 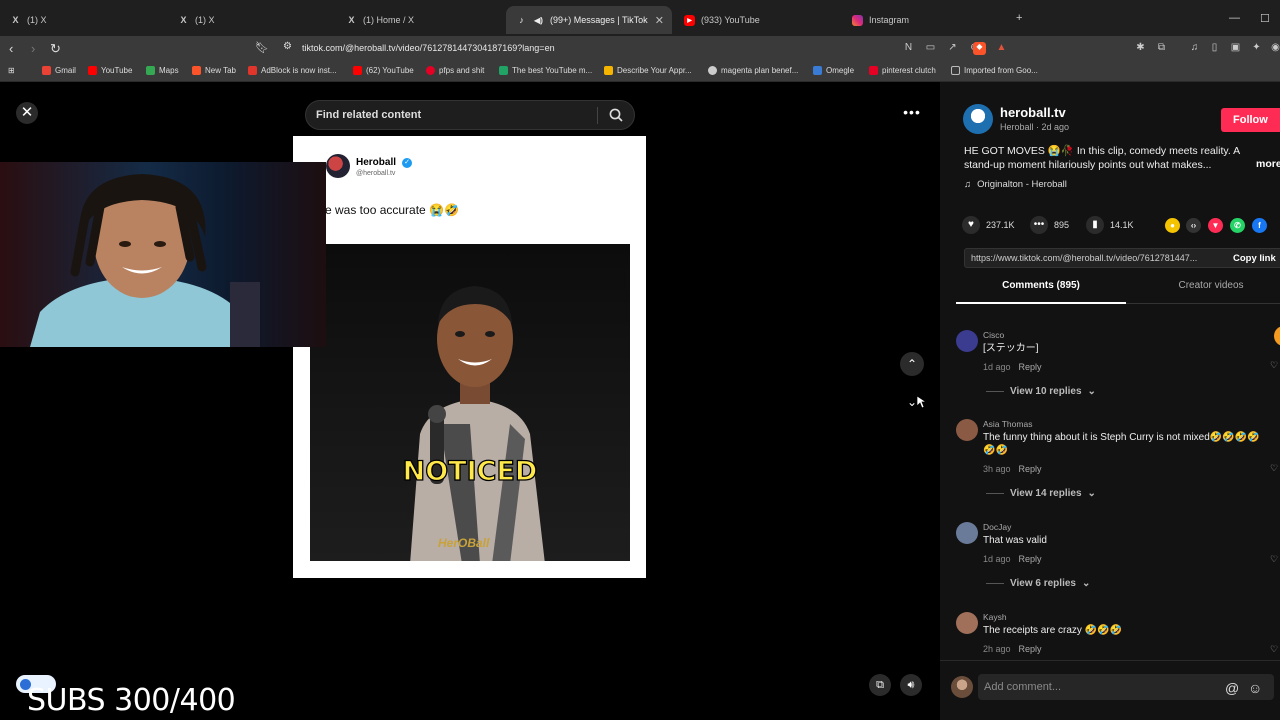 I want to click on wallet-icon: ▣, so click(x=1235, y=48).